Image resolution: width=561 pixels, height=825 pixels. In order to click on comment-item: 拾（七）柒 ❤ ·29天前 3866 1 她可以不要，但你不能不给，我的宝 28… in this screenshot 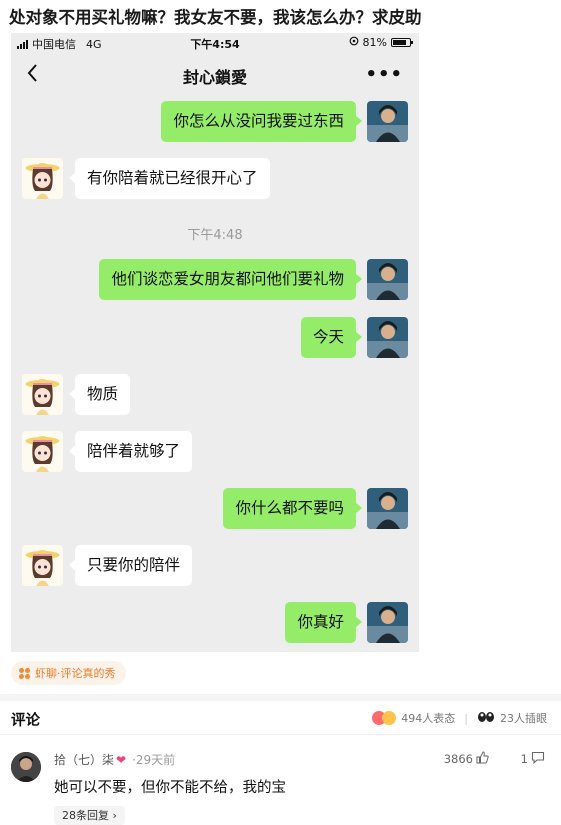, I will do `click(280, 780)`.